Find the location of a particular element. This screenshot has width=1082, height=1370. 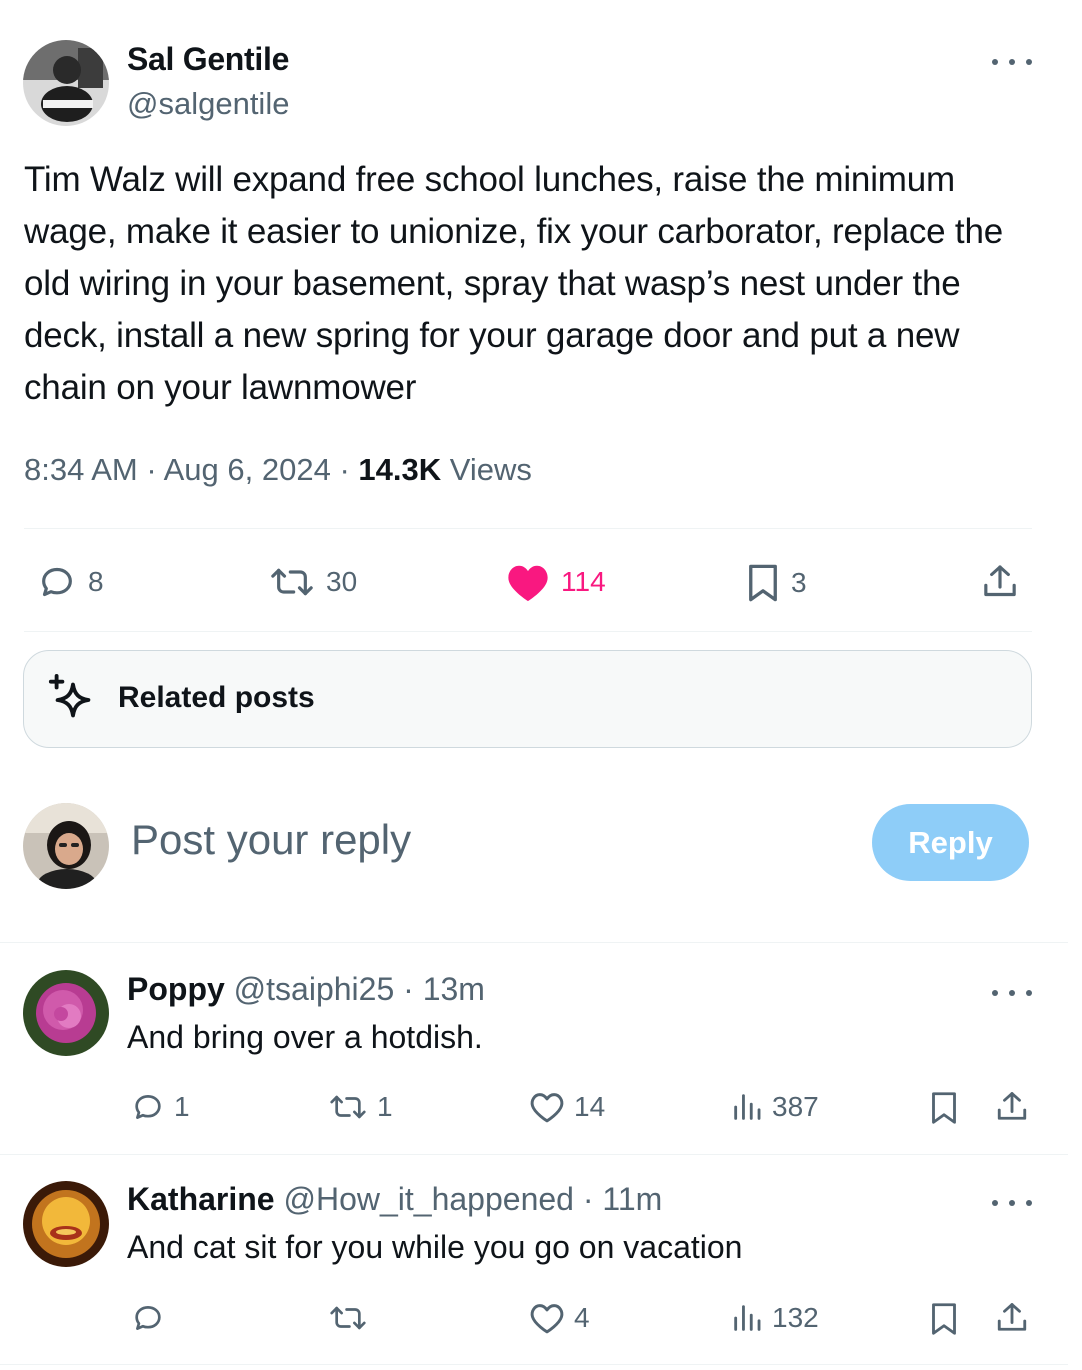

related-posts-label: Related posts is located at coordinates (216, 697).